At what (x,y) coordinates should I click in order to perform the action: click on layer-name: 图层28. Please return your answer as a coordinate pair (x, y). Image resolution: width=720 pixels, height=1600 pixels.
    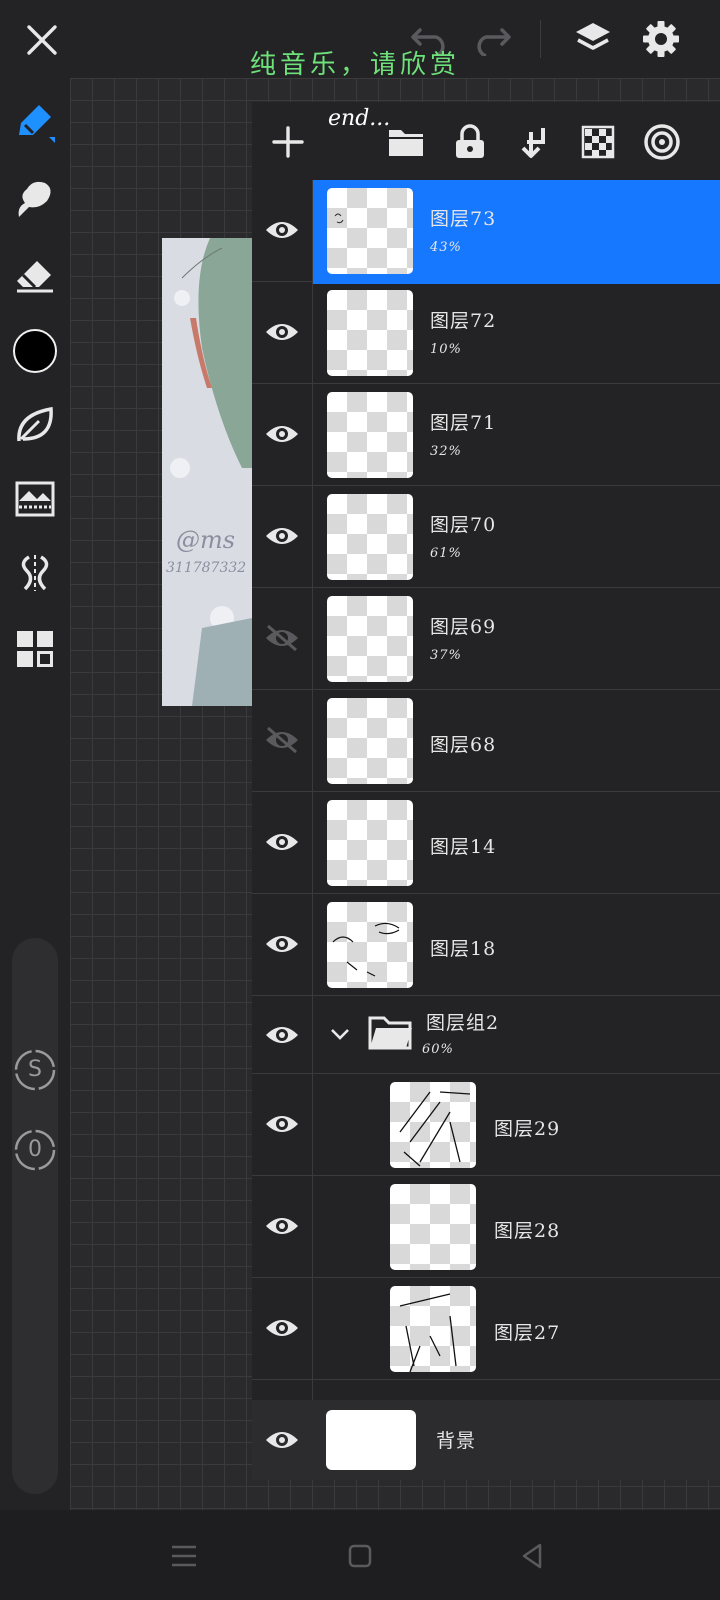
    Looking at the image, I should click on (527, 1231).